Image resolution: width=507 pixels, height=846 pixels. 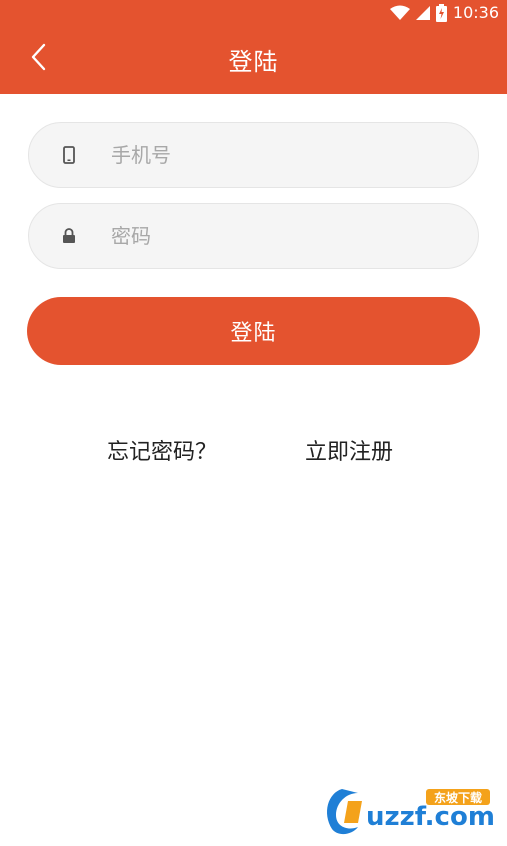 I want to click on phone-input, so click(x=276, y=155).